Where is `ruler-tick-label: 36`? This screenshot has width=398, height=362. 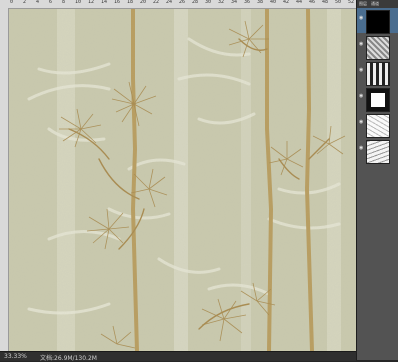 ruler-tick-label: 36 is located at coordinates (247, 2).